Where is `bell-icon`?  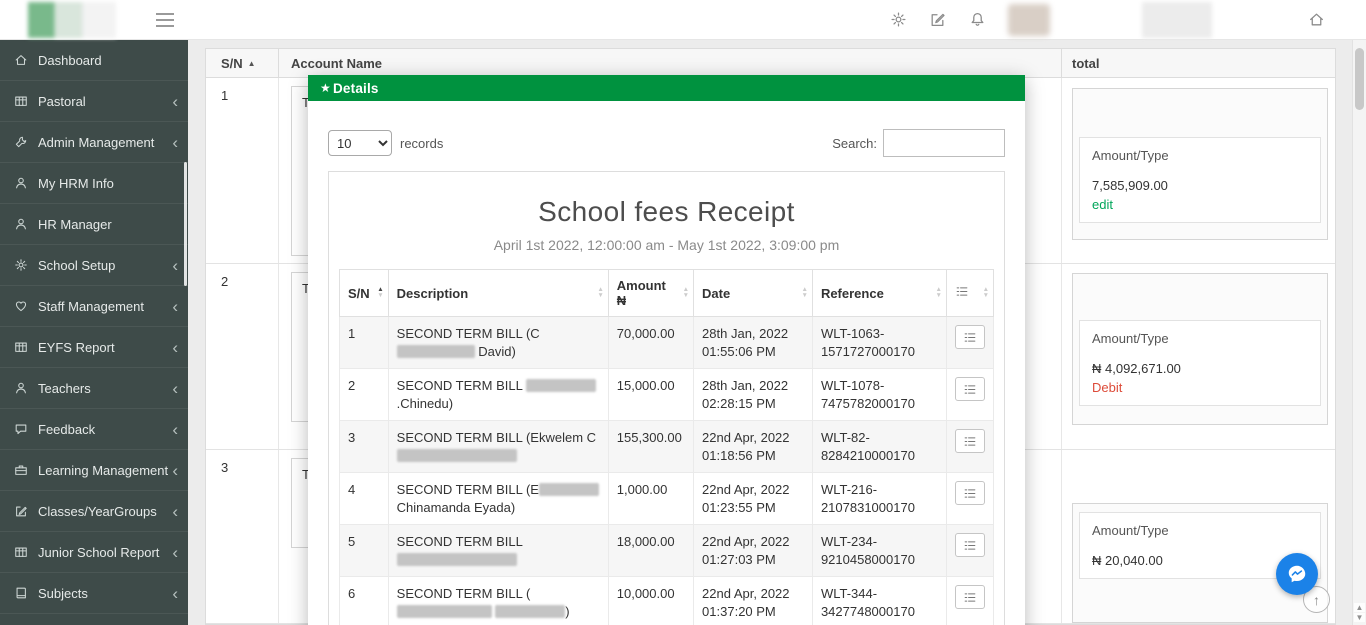
bell-icon is located at coordinates (977, 19).